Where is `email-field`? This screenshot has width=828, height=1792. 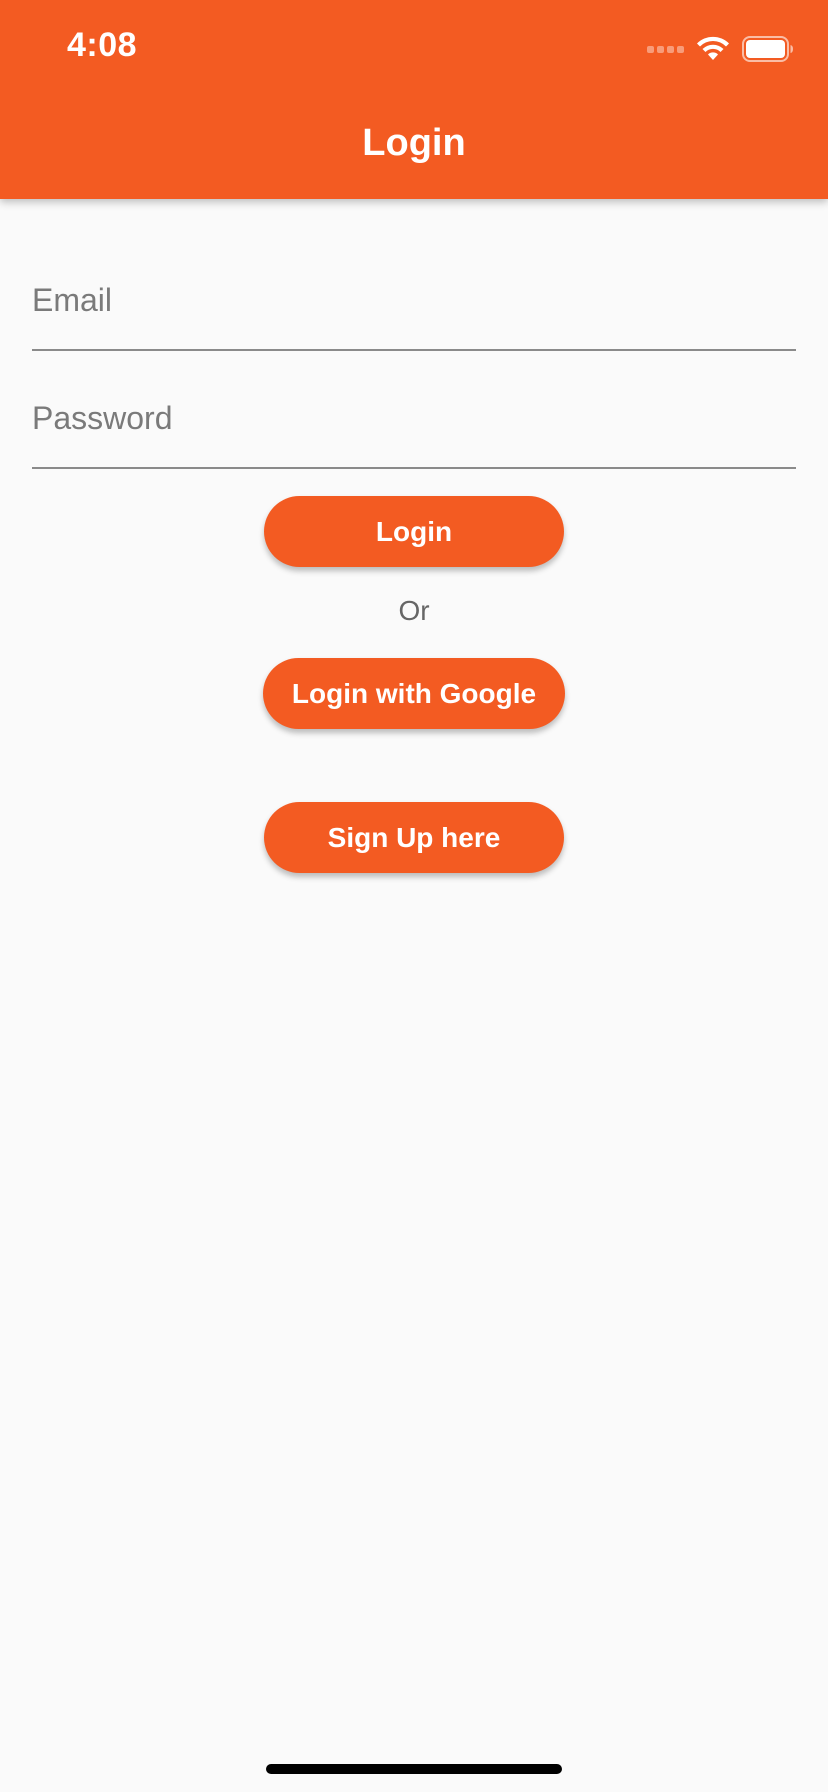 email-field is located at coordinates (414, 300).